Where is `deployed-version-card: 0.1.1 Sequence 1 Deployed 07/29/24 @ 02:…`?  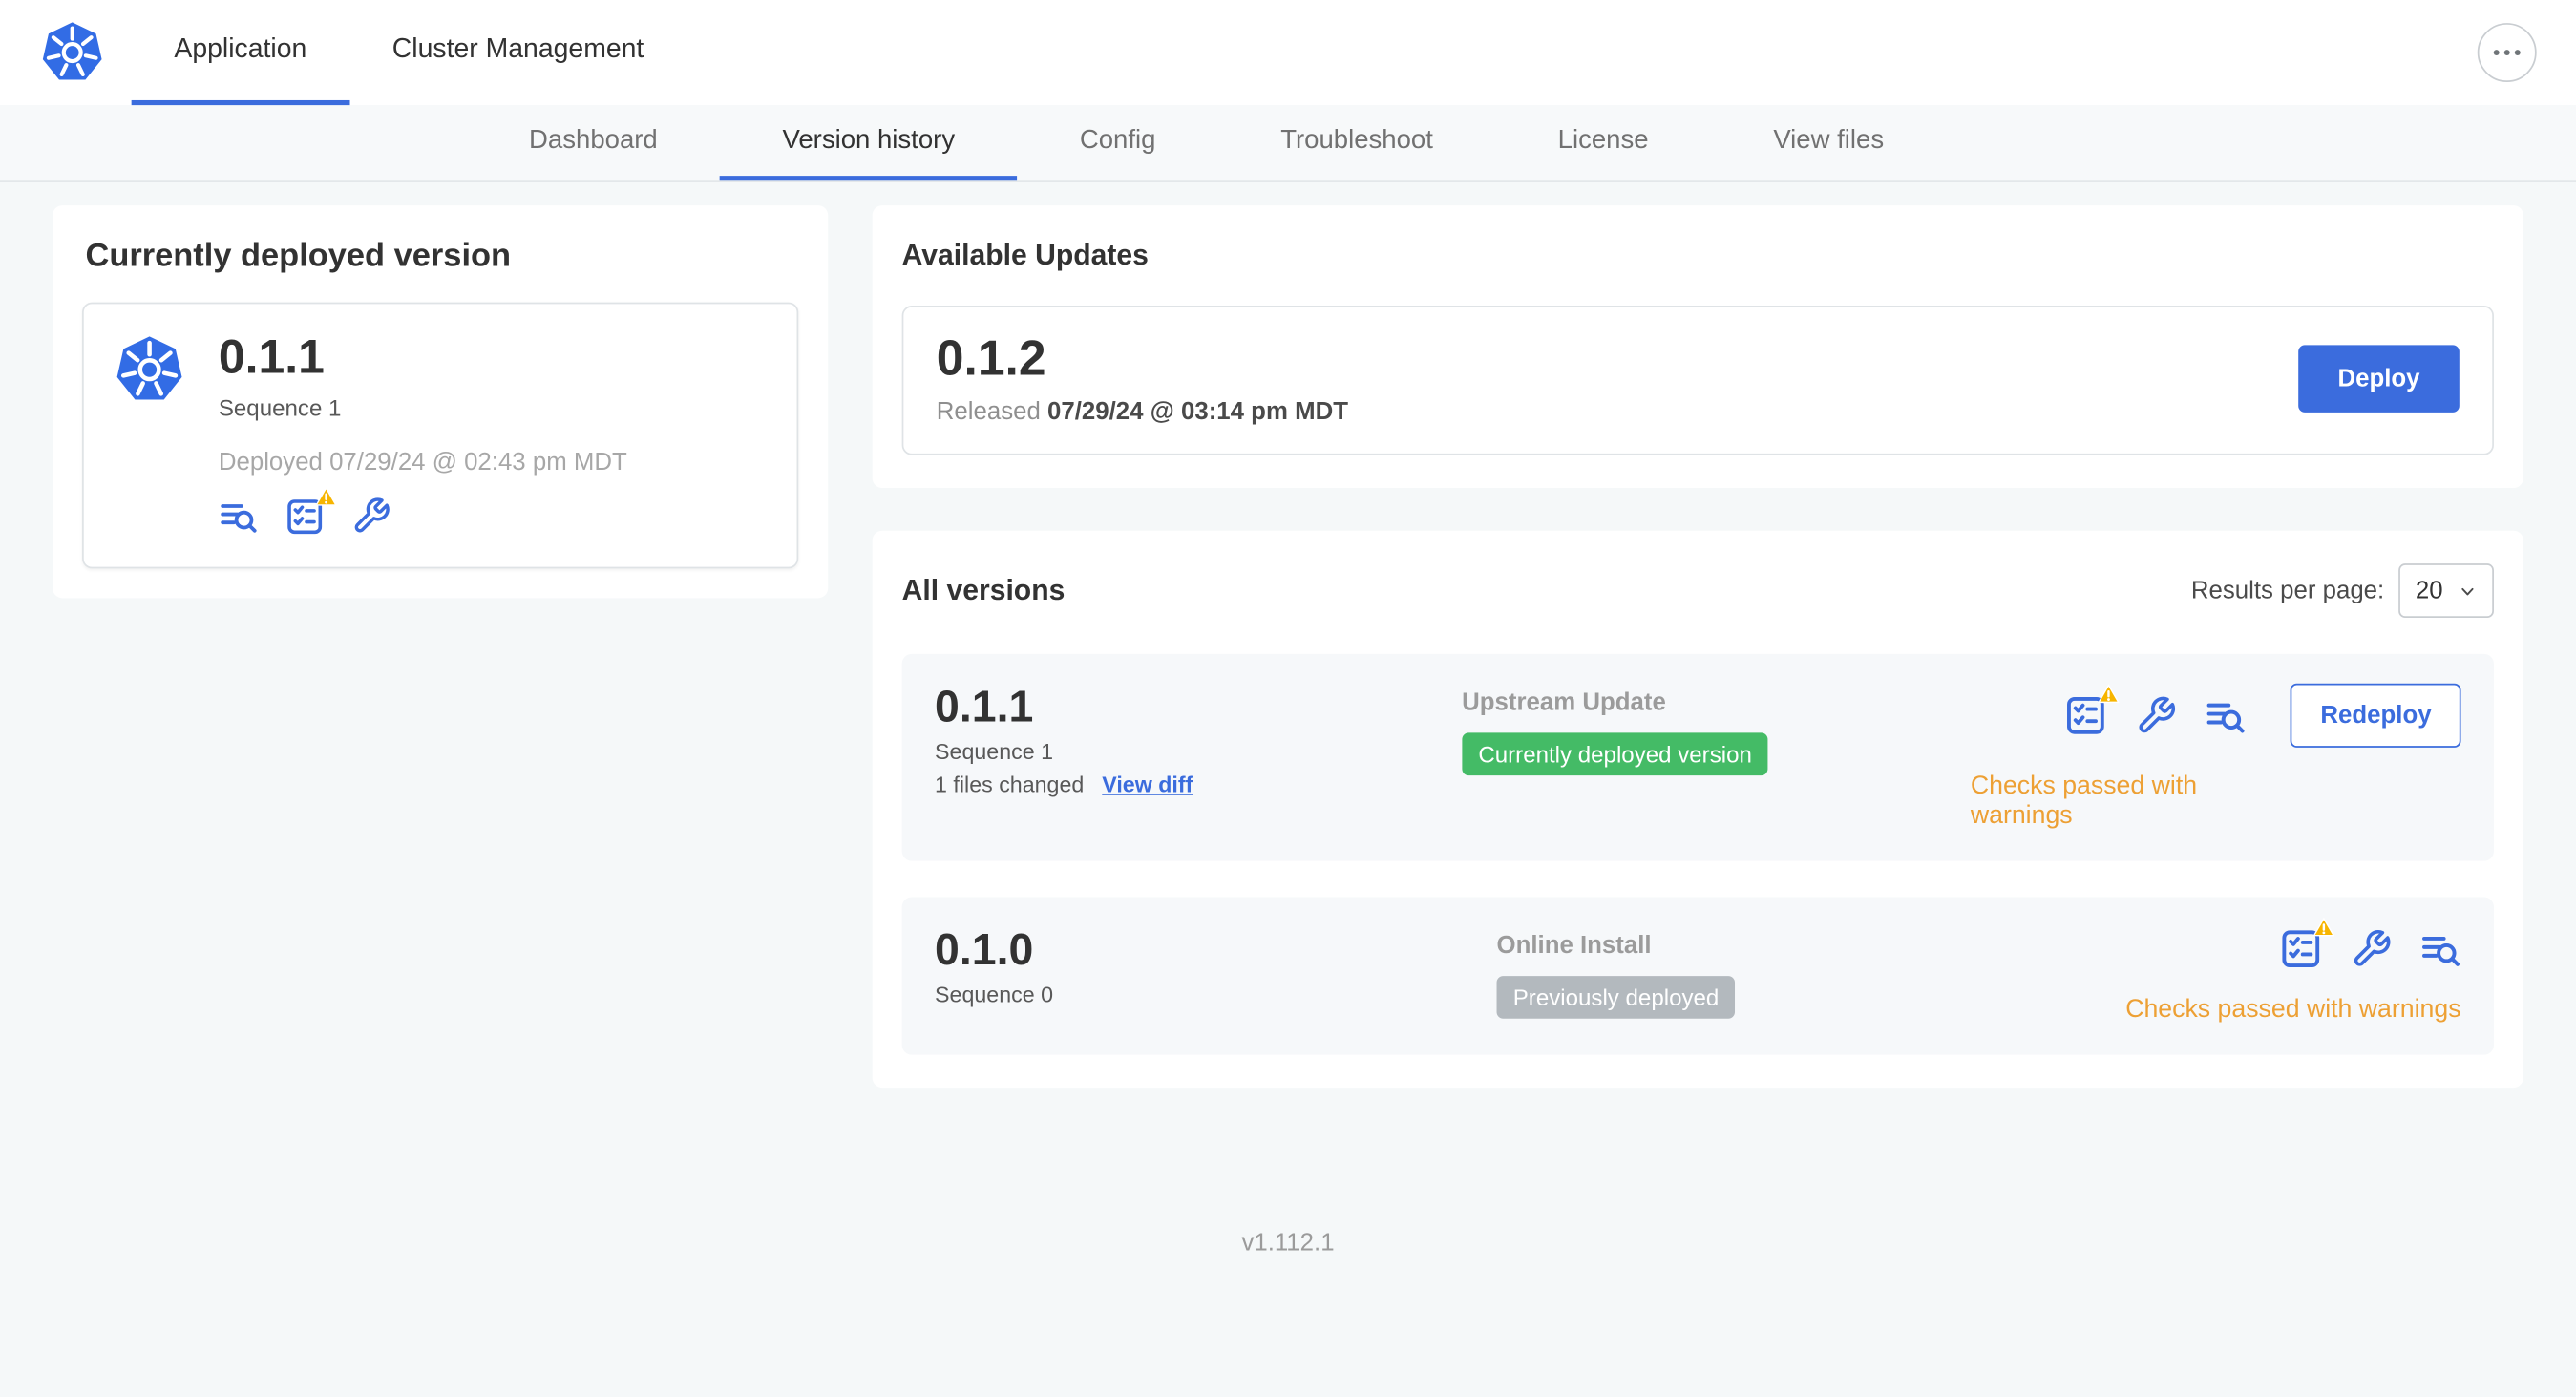 deployed-version-card: 0.1.1 Sequence 1 Deployed 07/29/24 @ 02:… is located at coordinates (440, 435).